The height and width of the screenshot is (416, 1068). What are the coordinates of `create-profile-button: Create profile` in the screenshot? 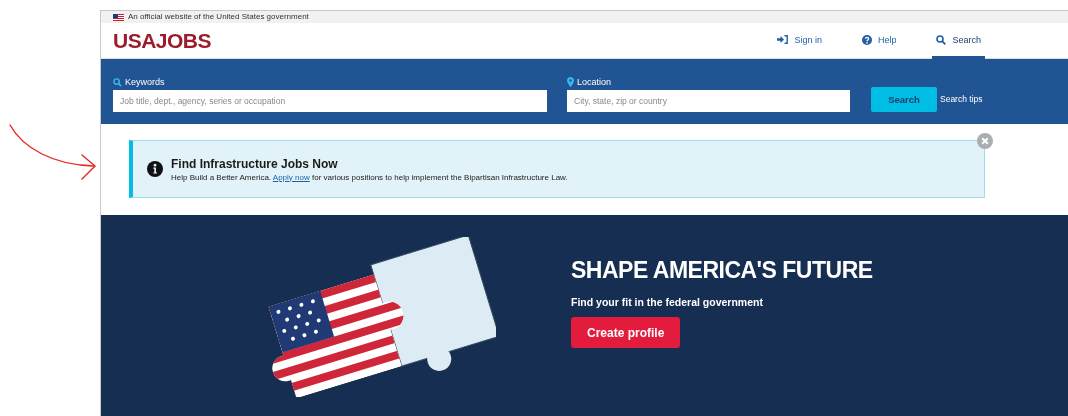 It's located at (626, 332).